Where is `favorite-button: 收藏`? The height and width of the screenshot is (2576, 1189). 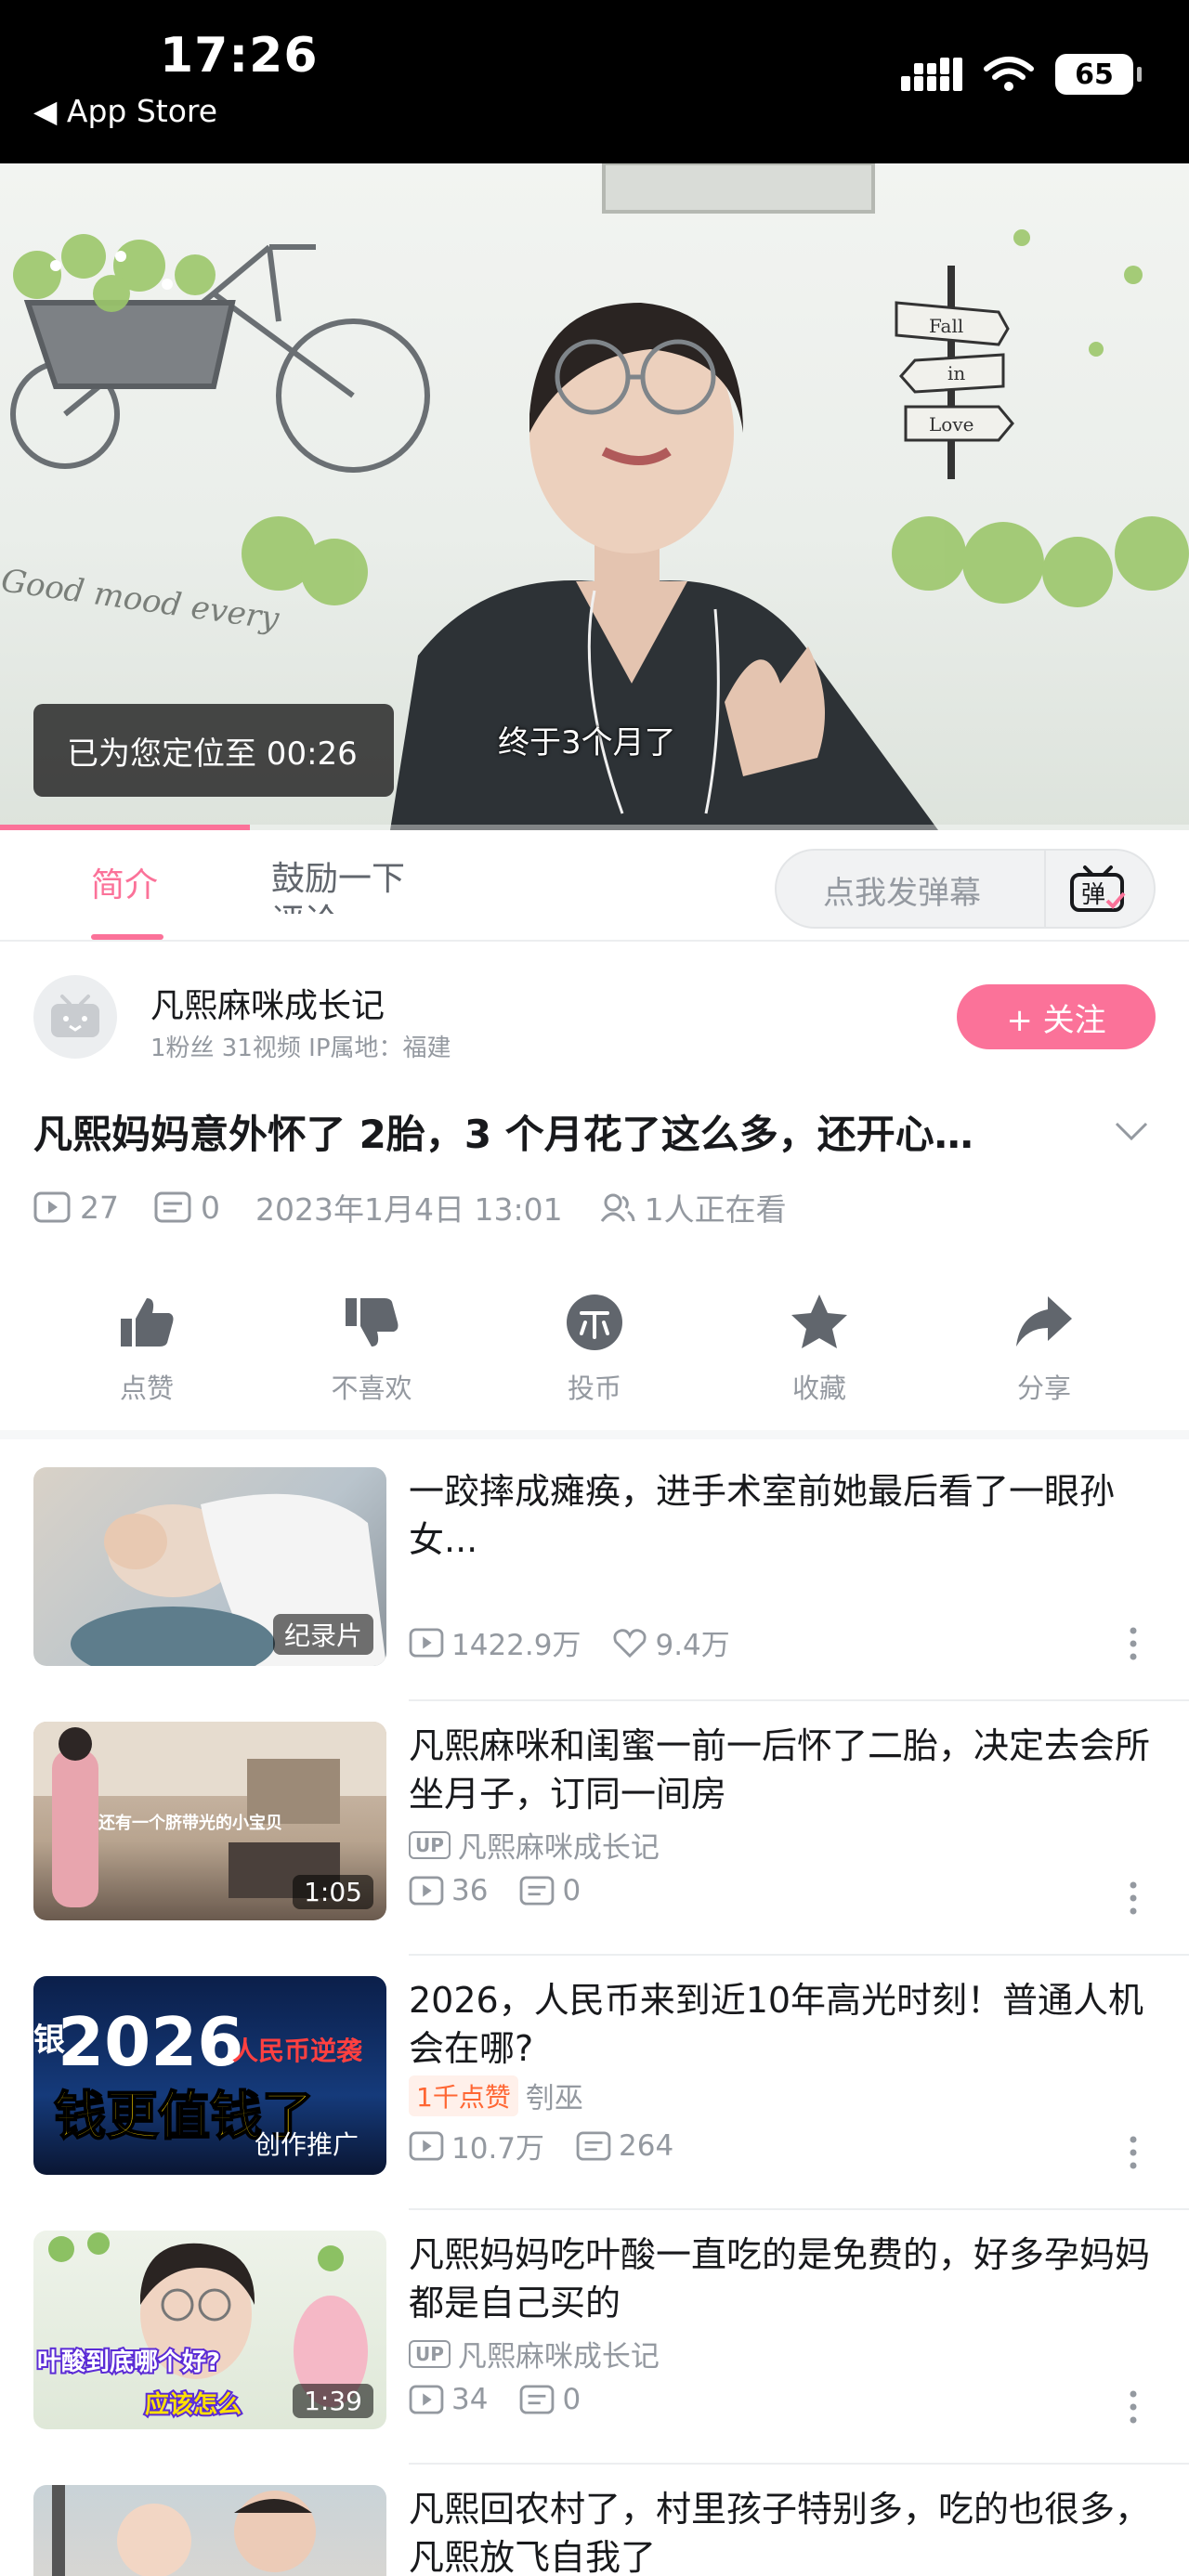
favorite-button: 收藏 is located at coordinates (819, 1349).